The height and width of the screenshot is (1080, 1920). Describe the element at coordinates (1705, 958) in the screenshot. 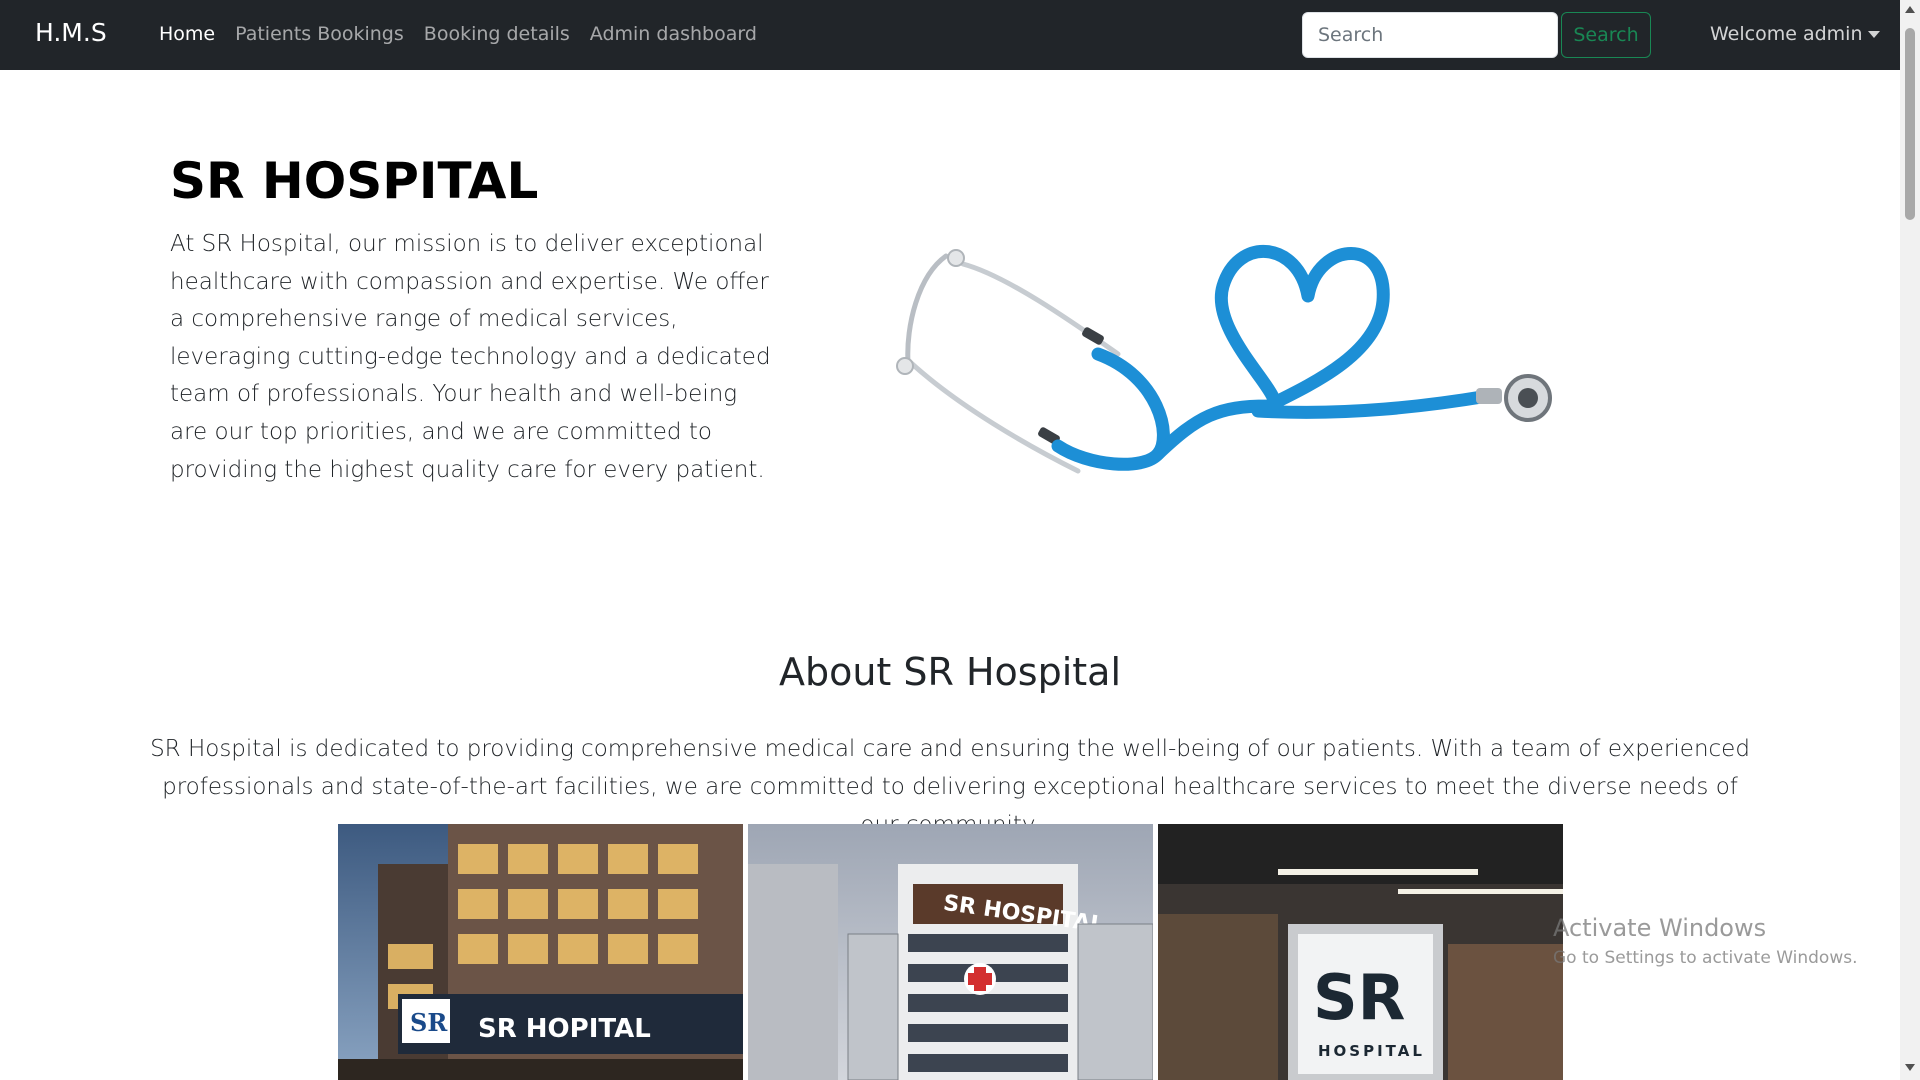

I see `watermark-subtitle: Go to Settings to activate Windows.` at that location.